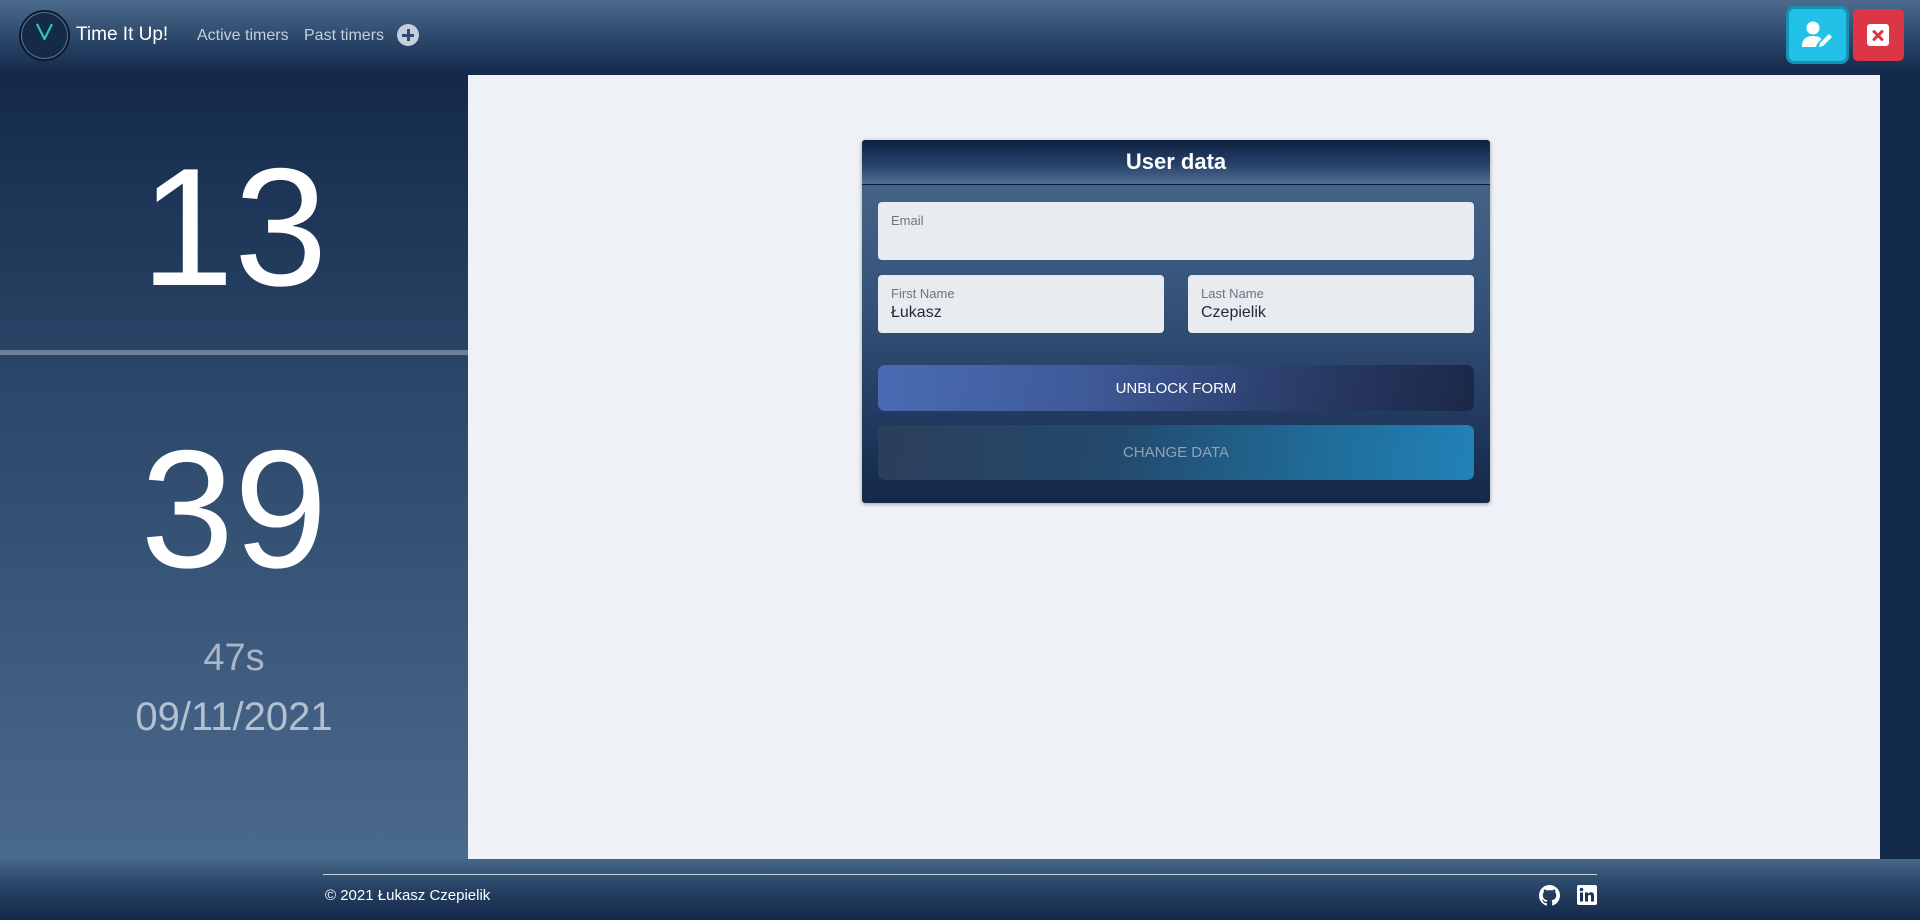  I want to click on timer-date: 09/11/2021, so click(234, 717).